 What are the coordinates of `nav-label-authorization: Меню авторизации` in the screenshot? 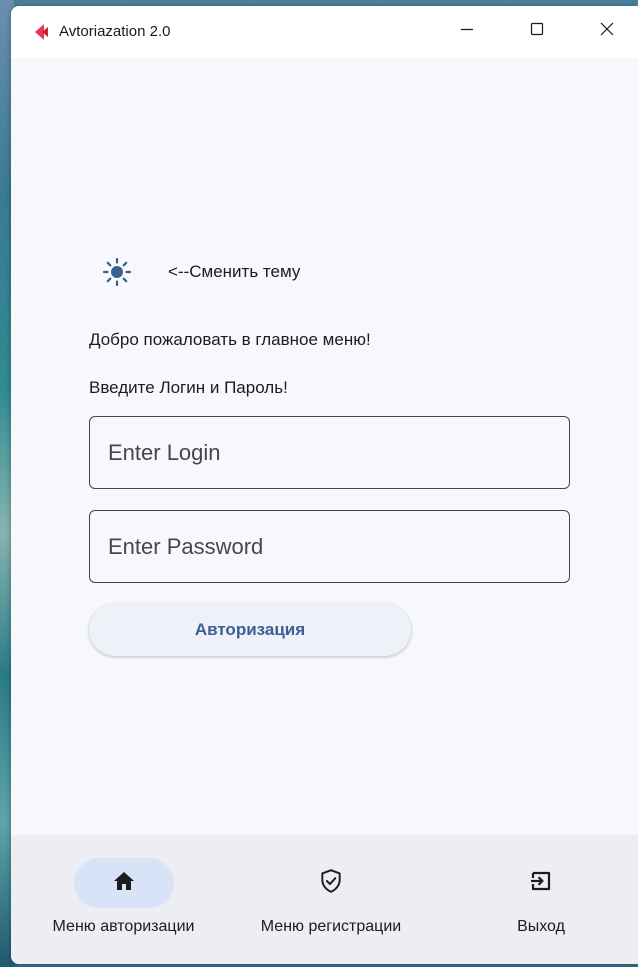 It's located at (123, 926).